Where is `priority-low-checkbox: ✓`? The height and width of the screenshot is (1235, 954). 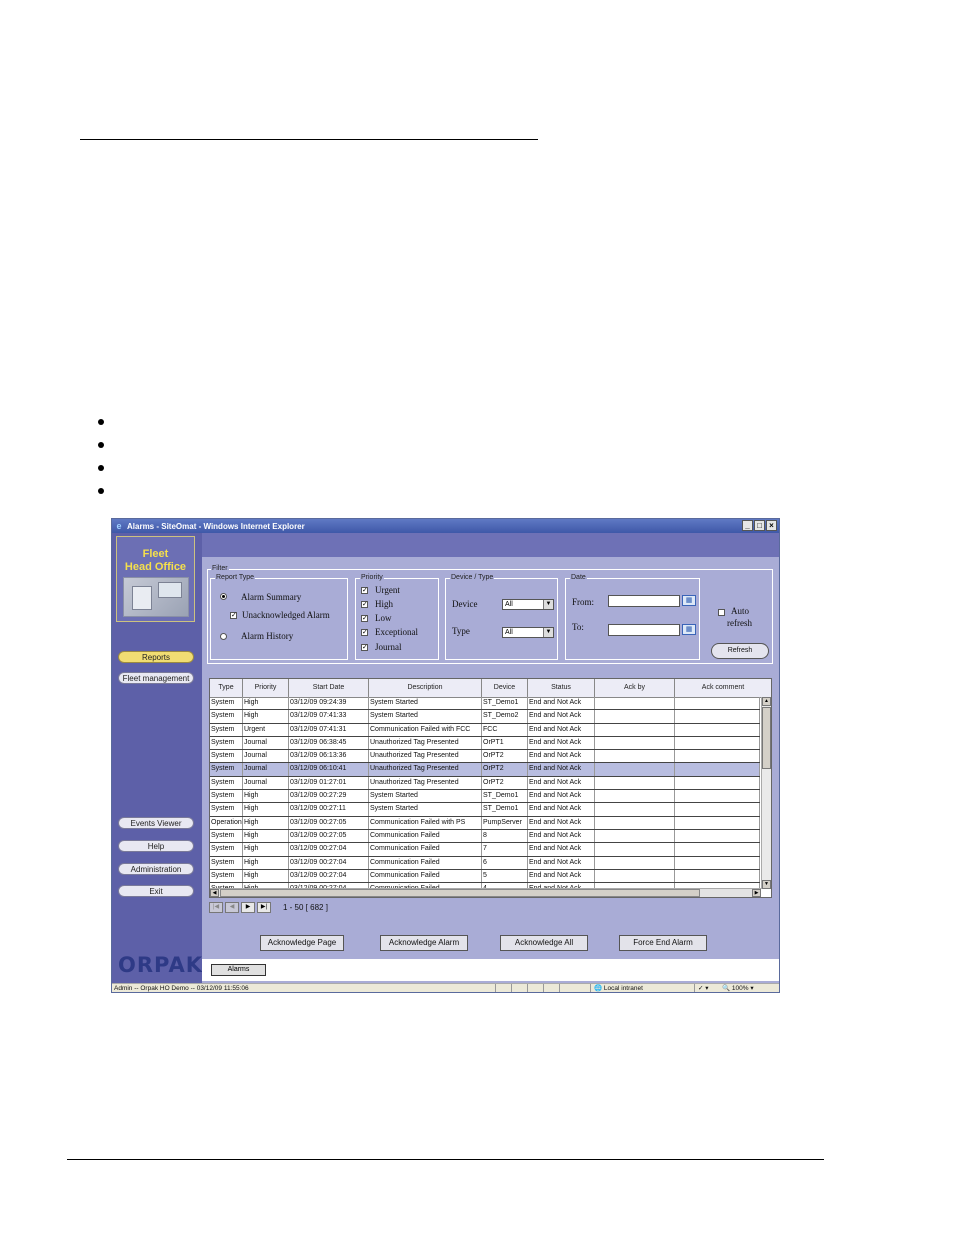
priority-low-checkbox: ✓ is located at coordinates (364, 618).